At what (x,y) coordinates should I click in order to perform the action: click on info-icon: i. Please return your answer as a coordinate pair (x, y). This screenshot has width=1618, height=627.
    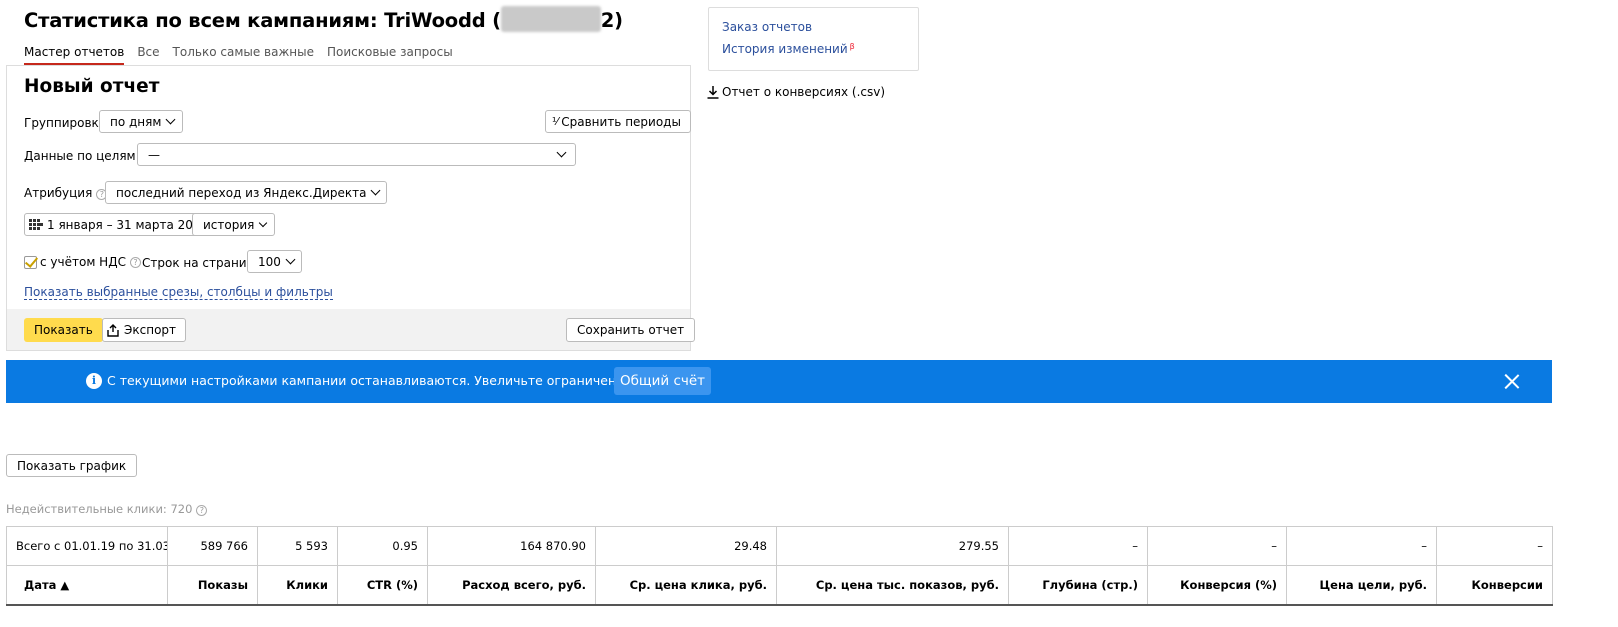
    Looking at the image, I should click on (94, 381).